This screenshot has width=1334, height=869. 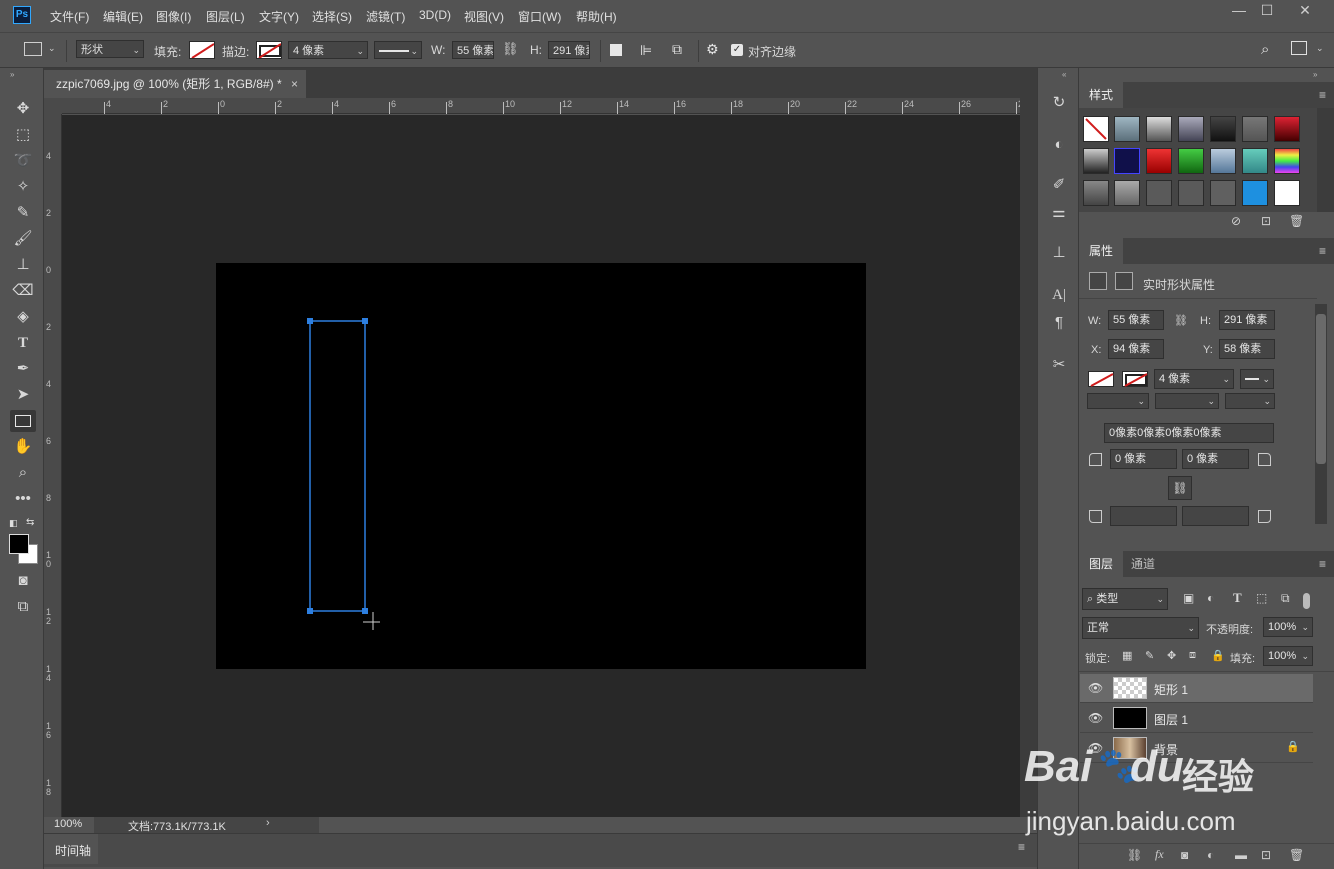 I want to click on type-tool-icon: T, so click(x=23, y=343).